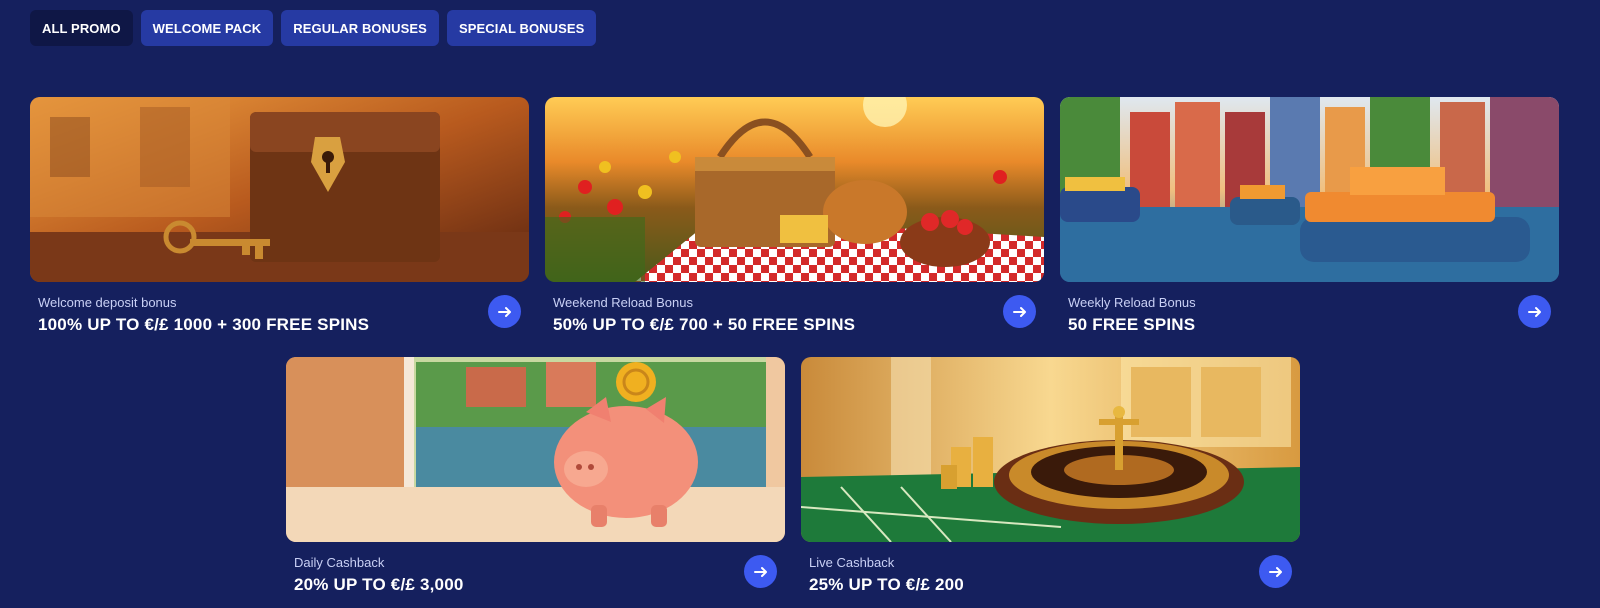 The image size is (1600, 608). I want to click on promo-image-piggy-bank, so click(535, 449).